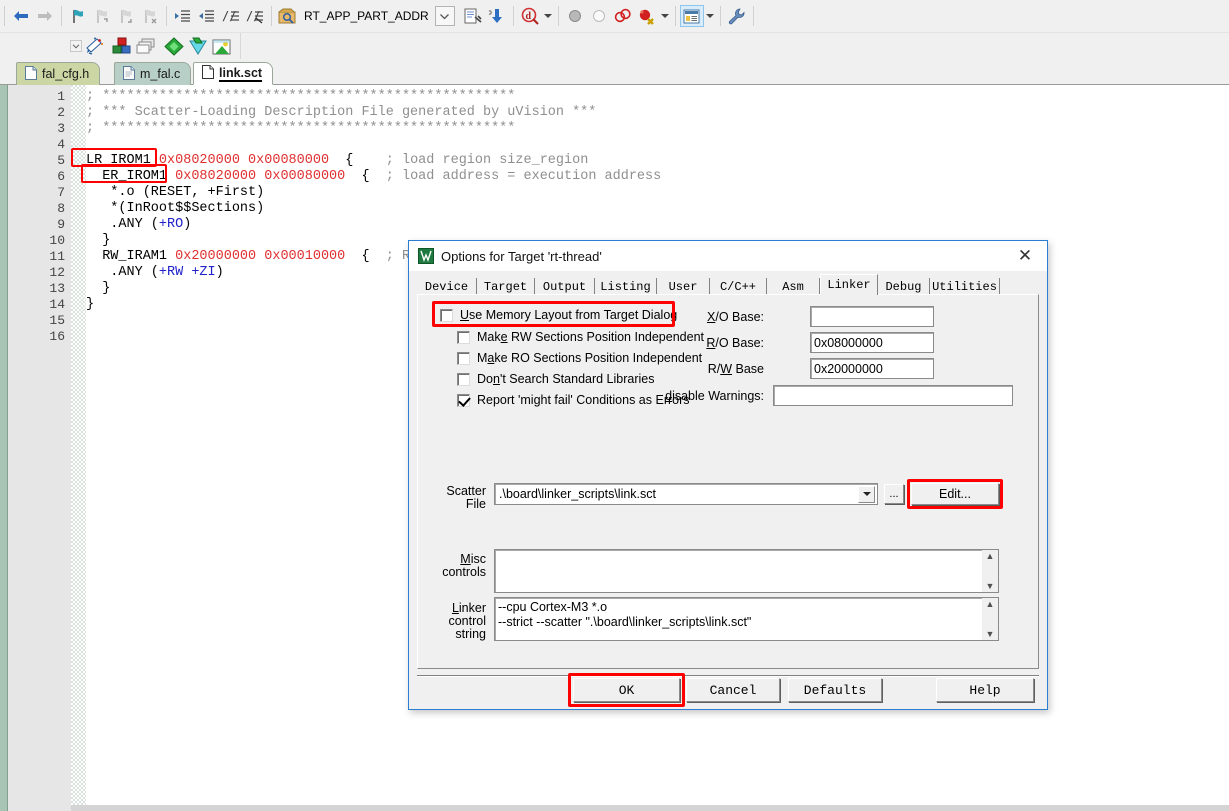  Describe the element at coordinates (126, 16) in the screenshot. I see `bookmark-next-icon` at that location.